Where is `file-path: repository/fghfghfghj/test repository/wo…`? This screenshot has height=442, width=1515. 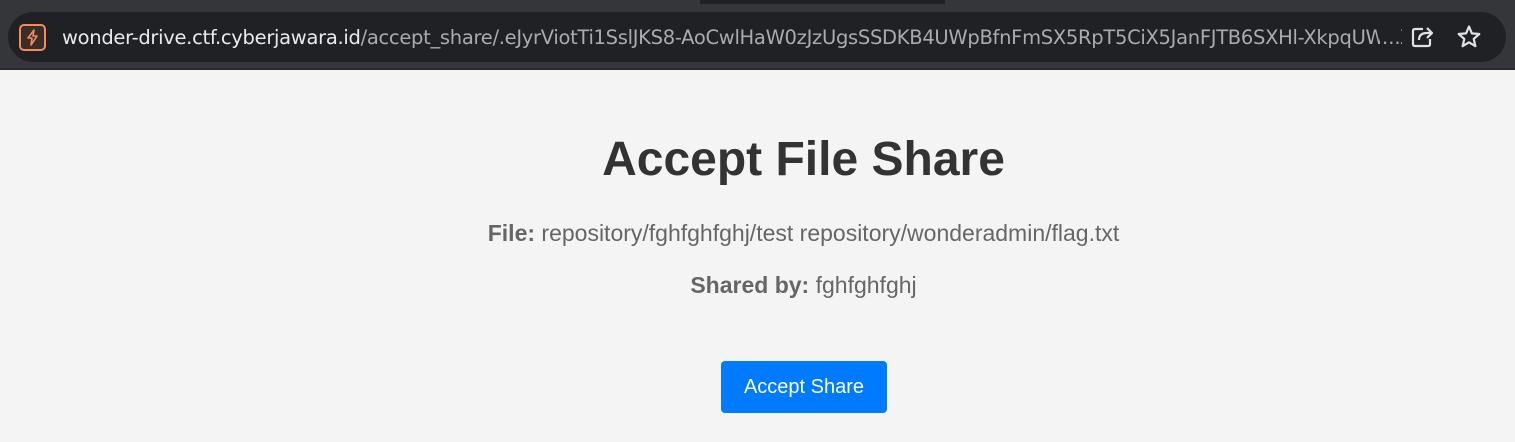 file-path: repository/fghfghfghj/test repository/wo… is located at coordinates (830, 233).